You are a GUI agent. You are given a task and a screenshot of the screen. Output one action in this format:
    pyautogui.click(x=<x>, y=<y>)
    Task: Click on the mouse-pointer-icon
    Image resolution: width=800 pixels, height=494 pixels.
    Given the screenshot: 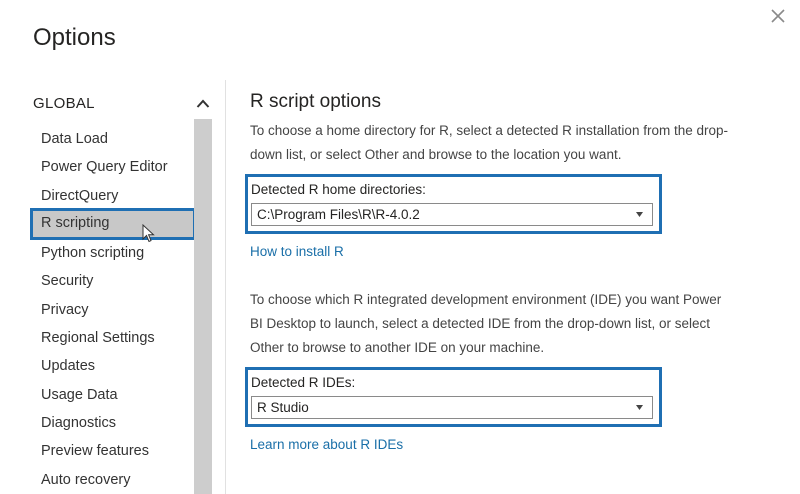 What is the action you would take?
    pyautogui.click(x=148, y=233)
    